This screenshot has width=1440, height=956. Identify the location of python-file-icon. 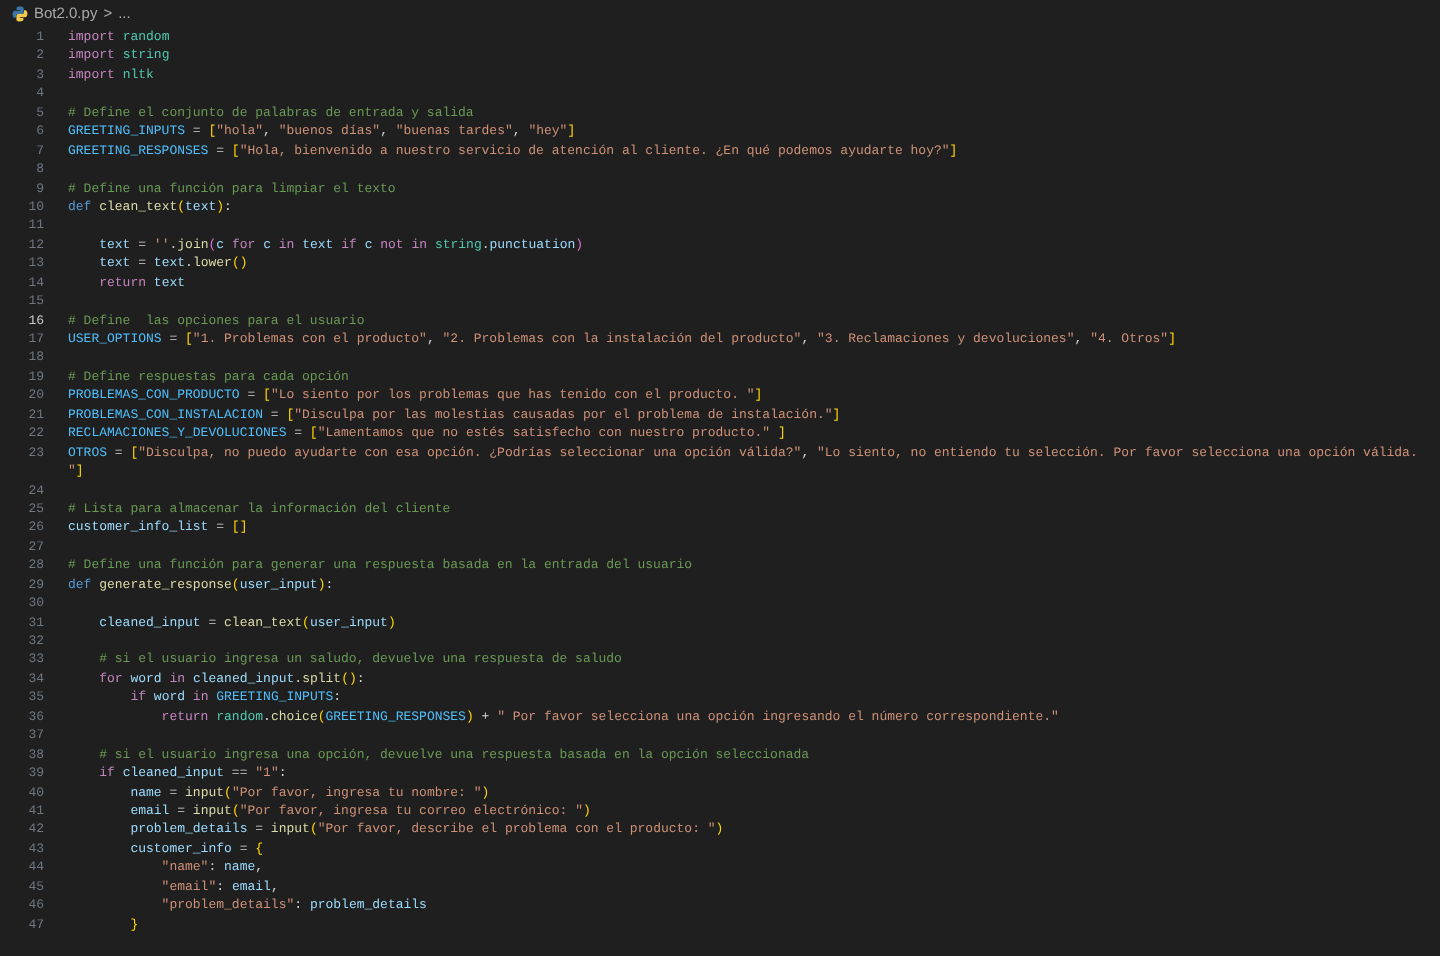
(20, 14).